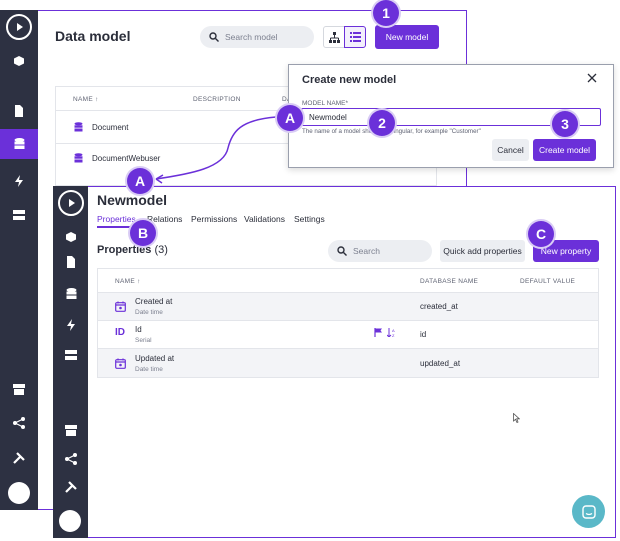  I want to click on callout-b: B, so click(143, 233).